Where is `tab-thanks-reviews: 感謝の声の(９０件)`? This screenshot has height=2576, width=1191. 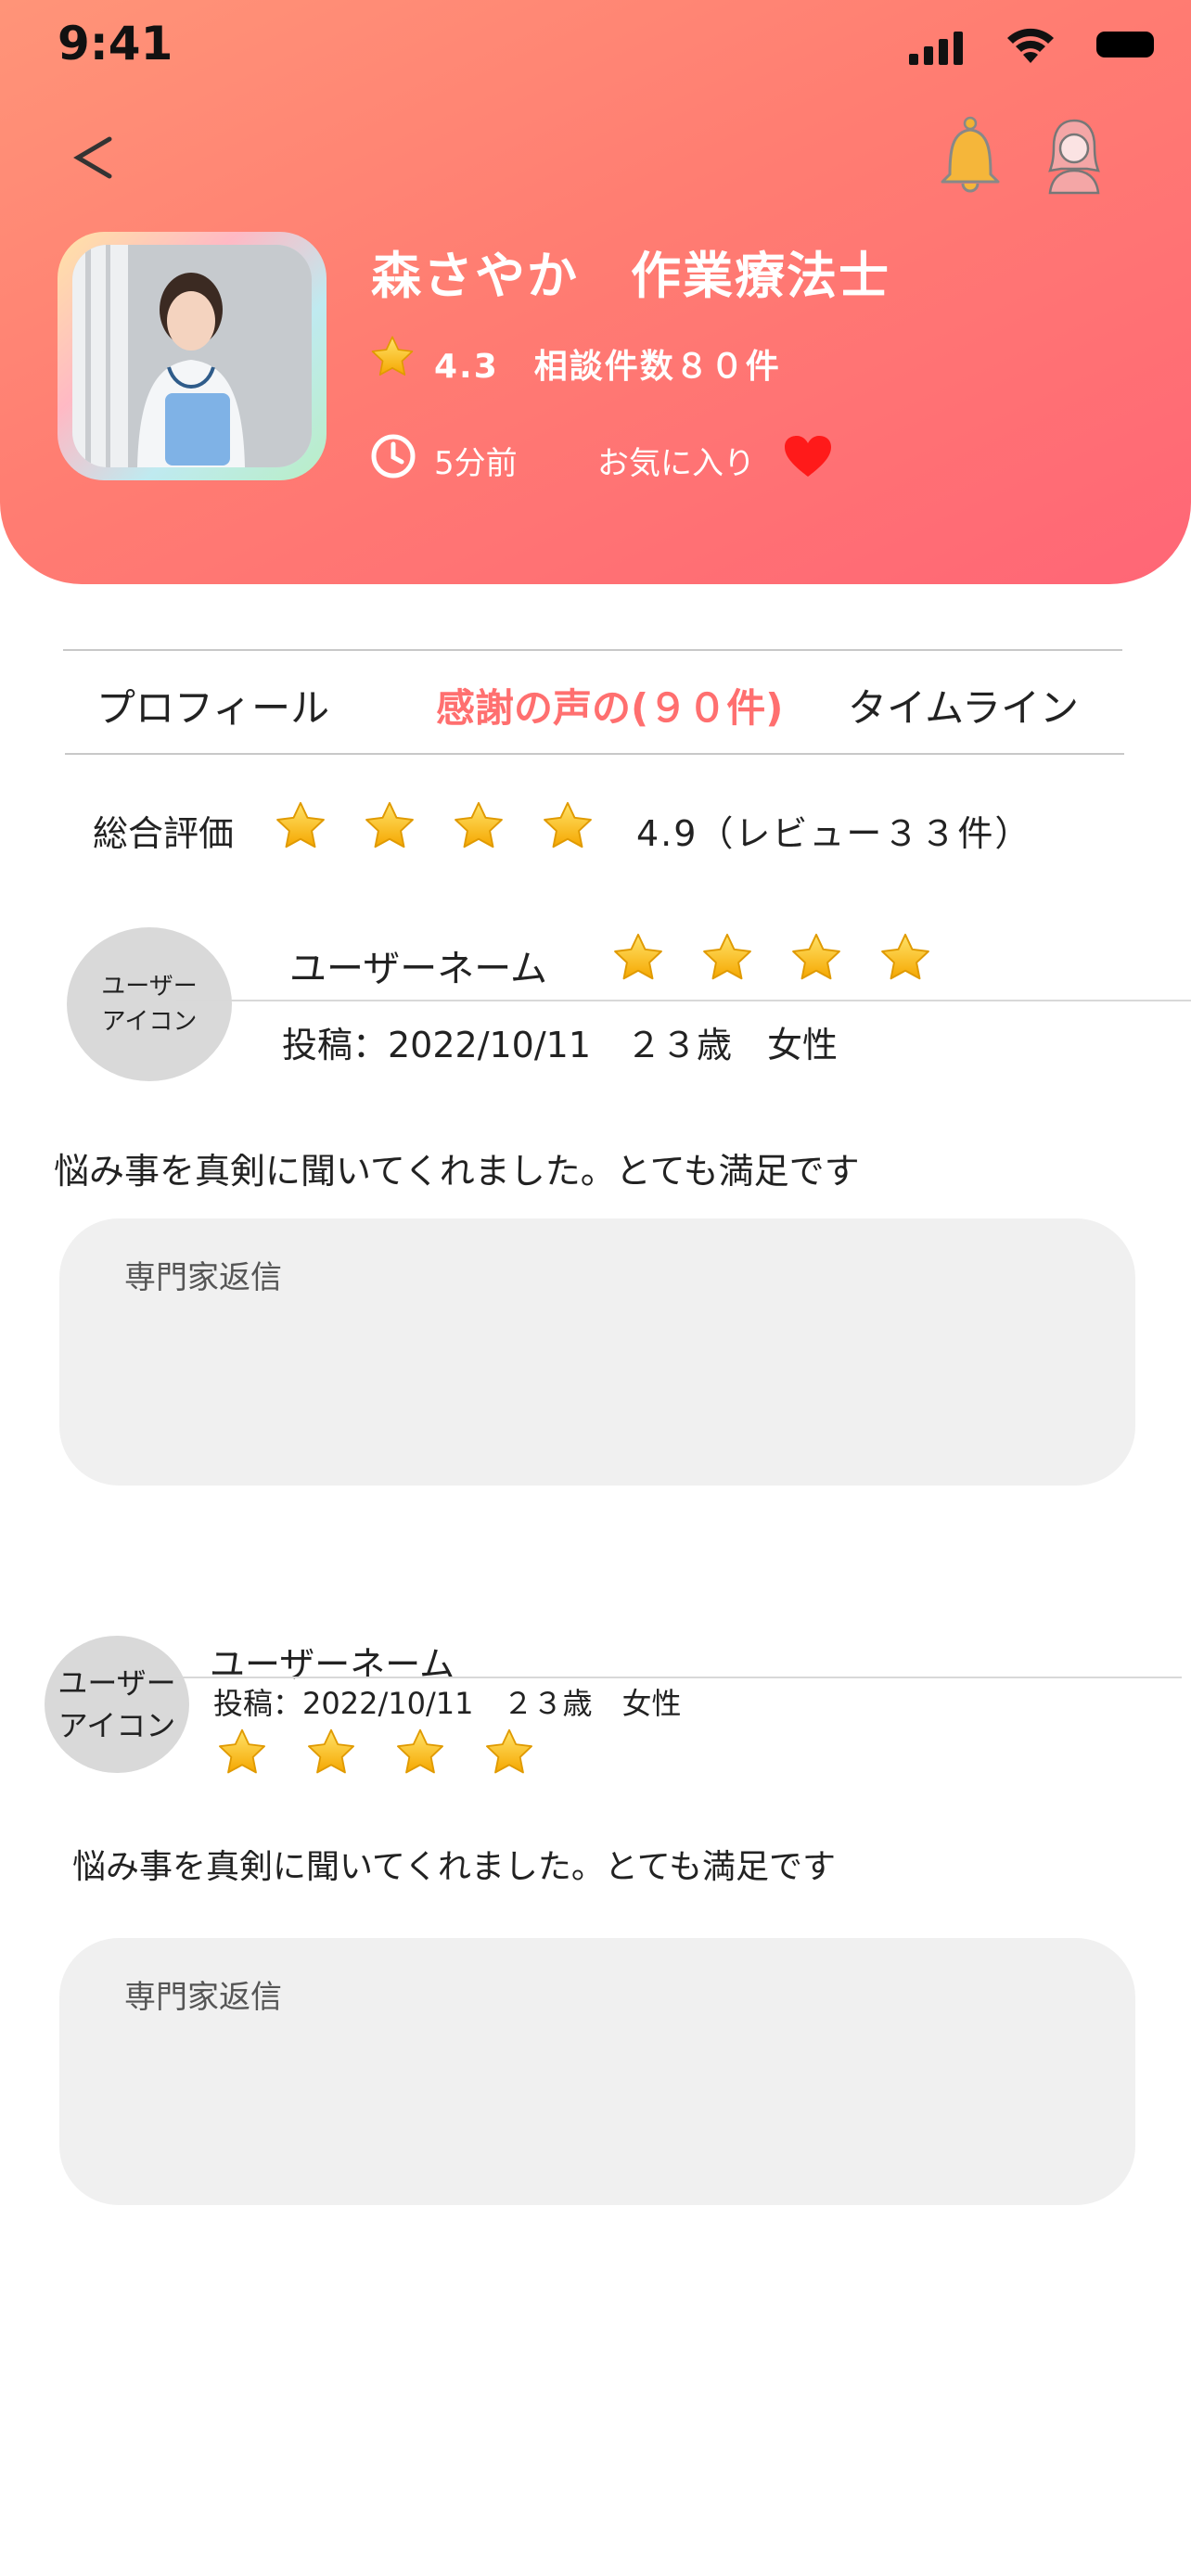
tab-thanks-reviews: 感謝の声の(９０件) is located at coordinates (610, 705).